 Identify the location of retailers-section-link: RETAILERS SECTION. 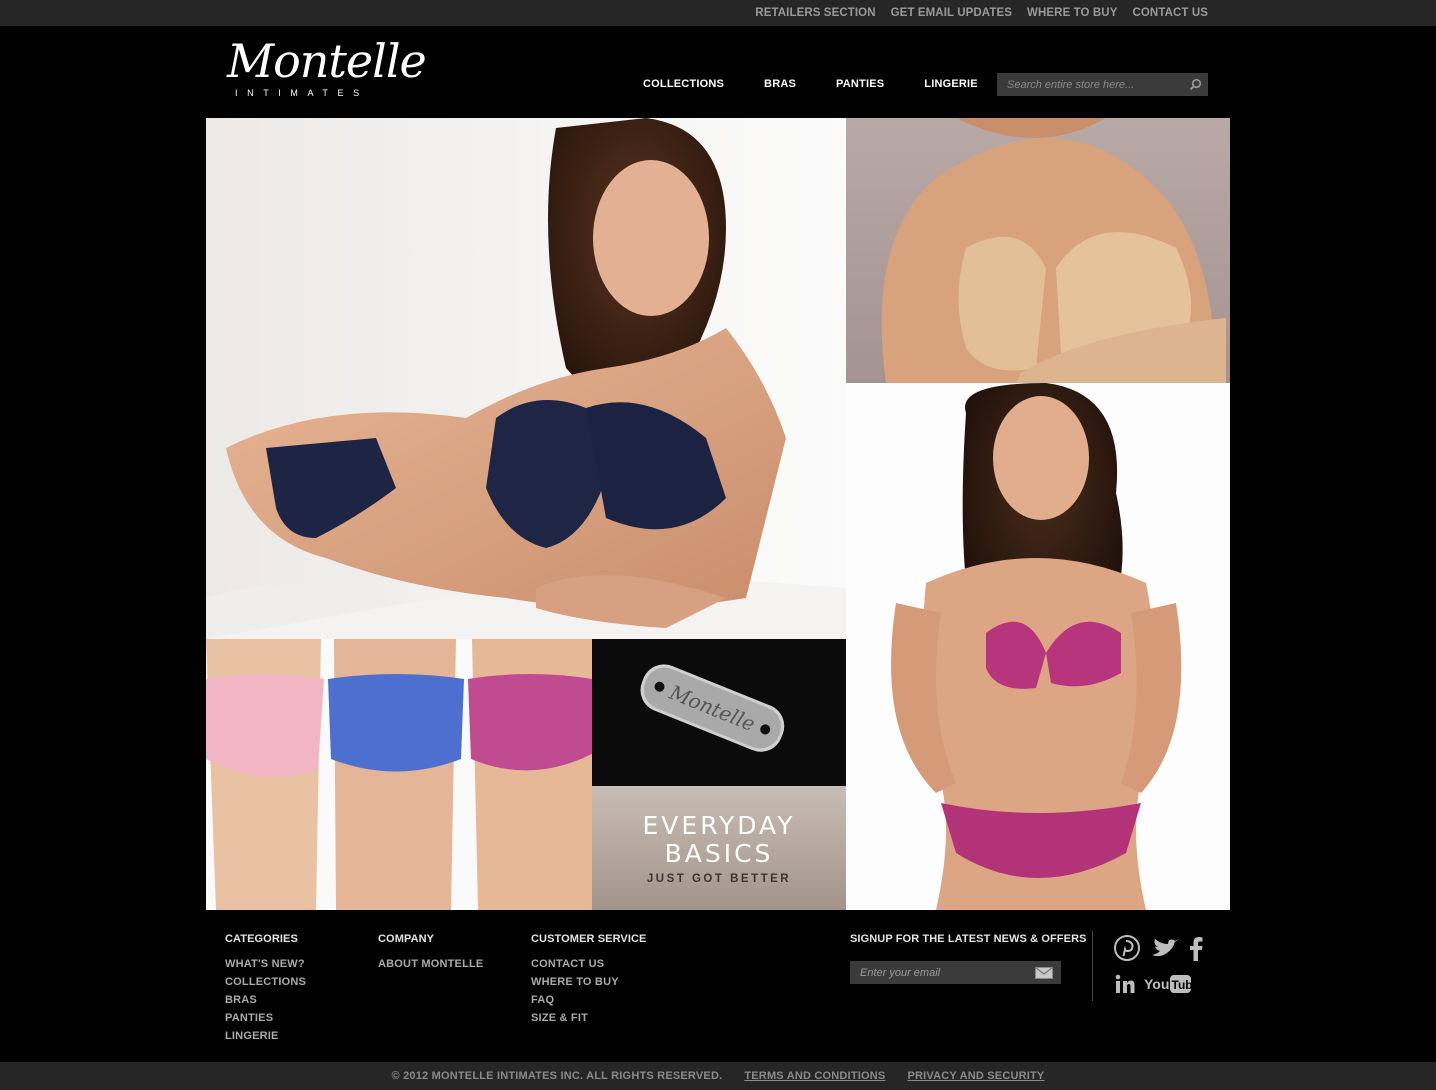
(815, 13).